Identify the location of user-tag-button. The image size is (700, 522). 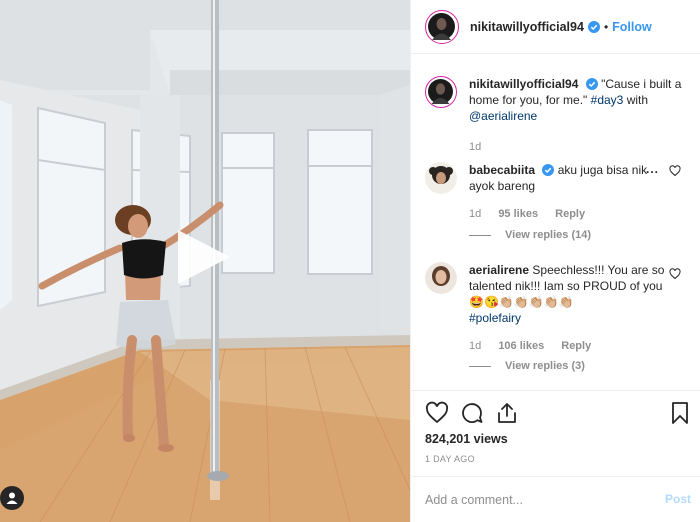
(12, 498).